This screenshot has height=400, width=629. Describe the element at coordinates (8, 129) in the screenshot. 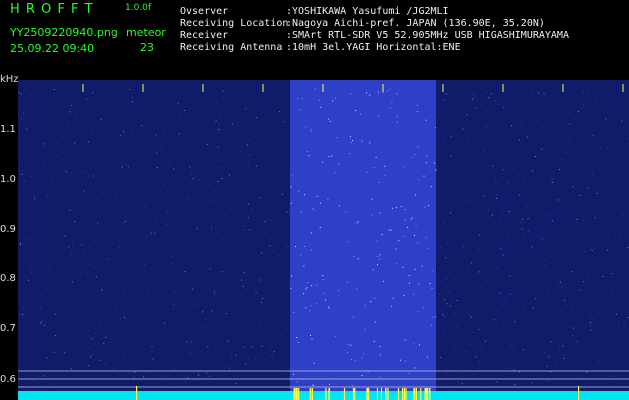

I see `y-axis-label: 1.1` at that location.